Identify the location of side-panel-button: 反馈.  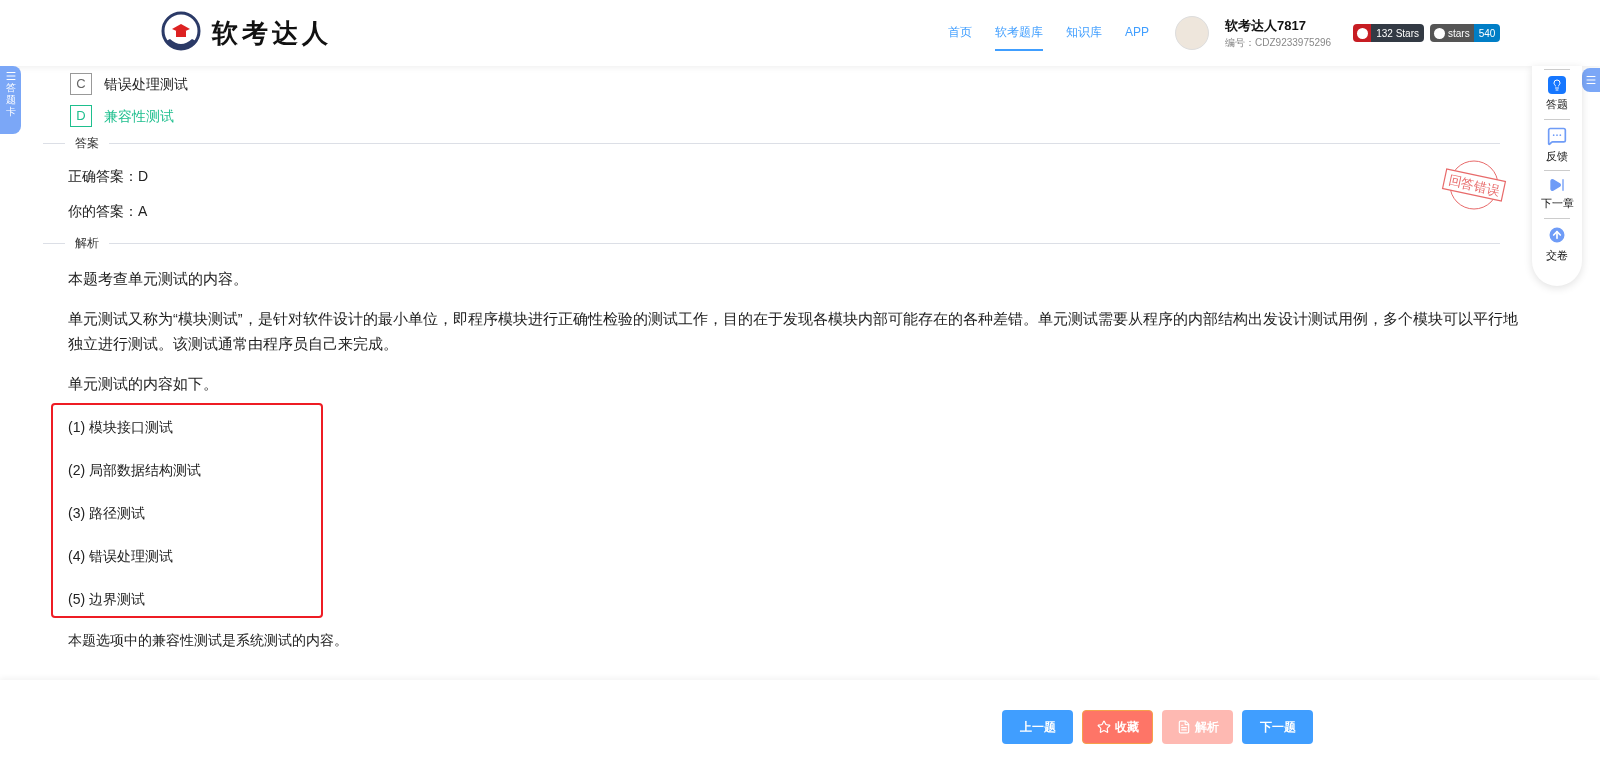
(1557, 144).